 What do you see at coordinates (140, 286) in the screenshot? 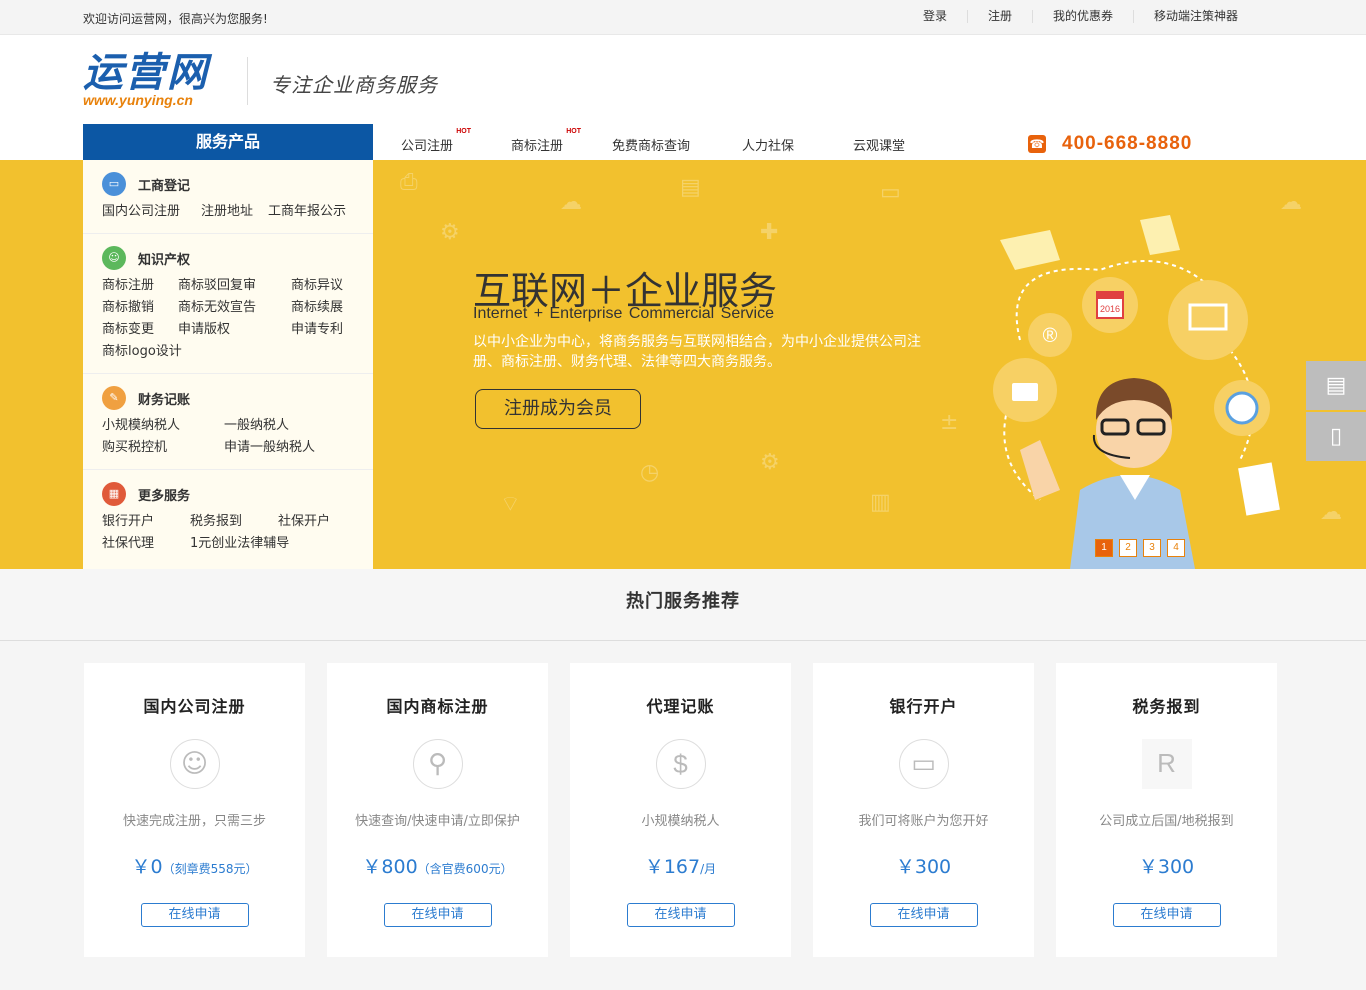
I see `menu-link: 商标注册` at bounding box center [140, 286].